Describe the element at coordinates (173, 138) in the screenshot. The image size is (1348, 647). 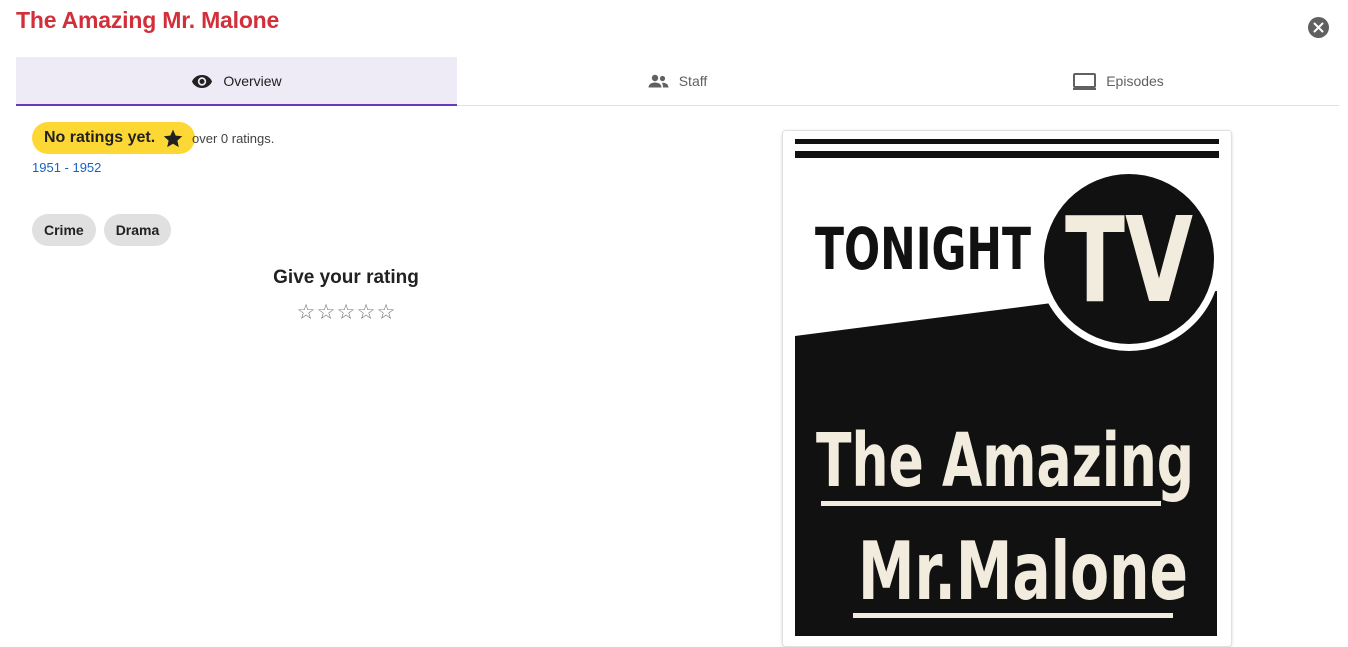
I see `star-icon` at that location.